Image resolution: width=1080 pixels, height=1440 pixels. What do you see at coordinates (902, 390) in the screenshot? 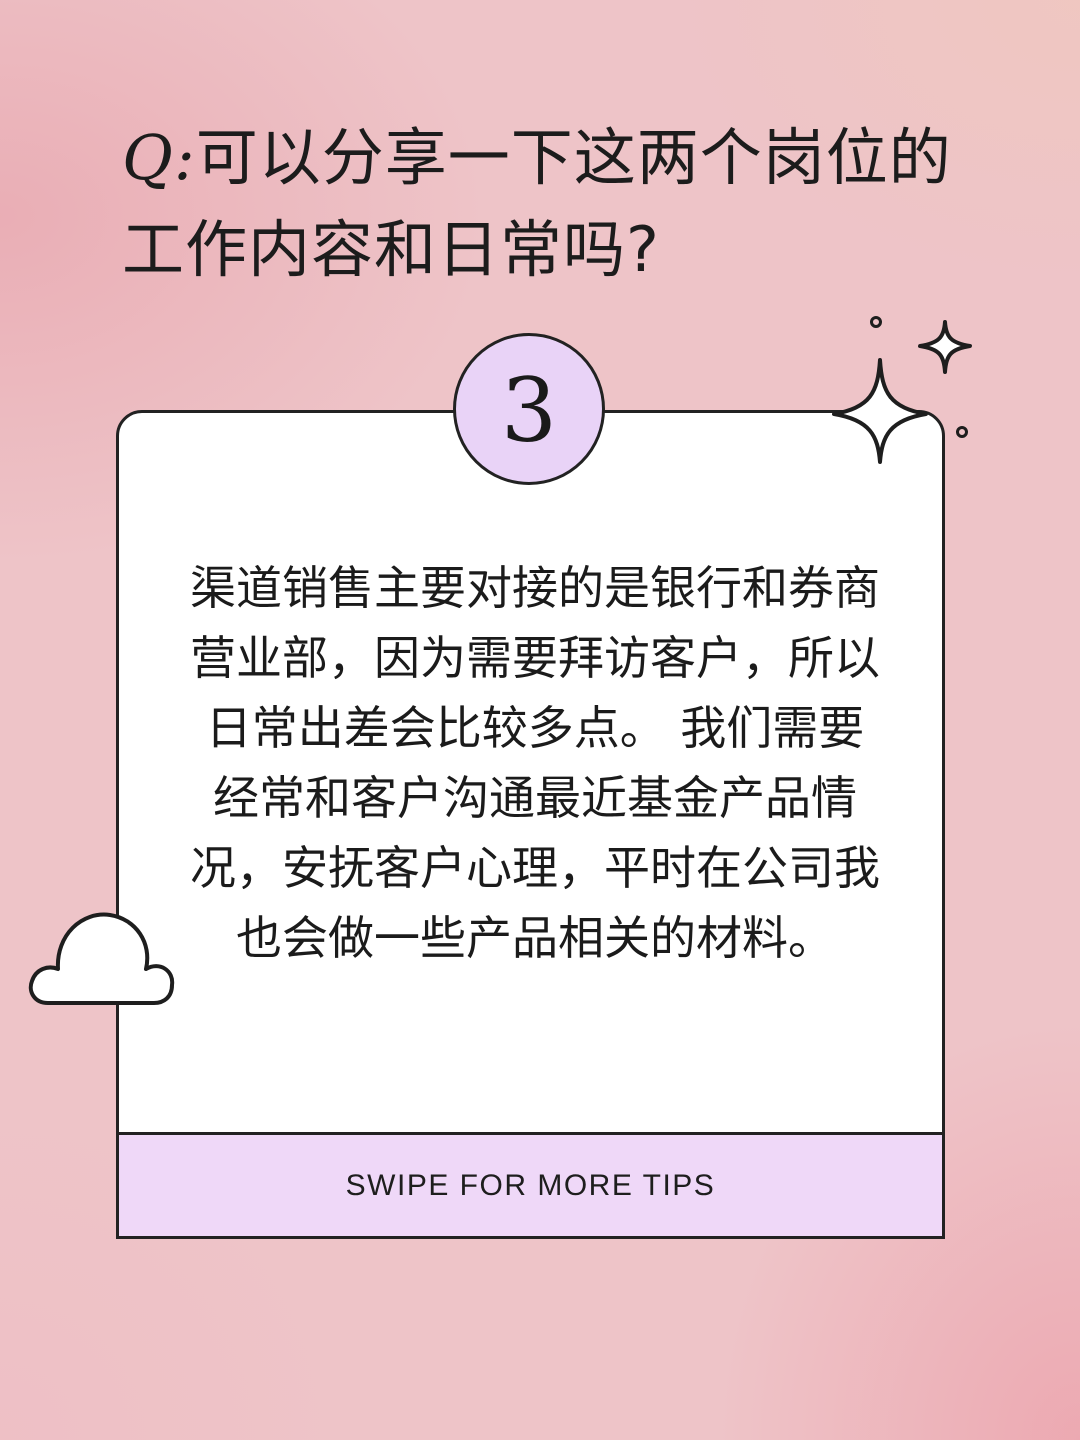
I see `sparkle-icon` at bounding box center [902, 390].